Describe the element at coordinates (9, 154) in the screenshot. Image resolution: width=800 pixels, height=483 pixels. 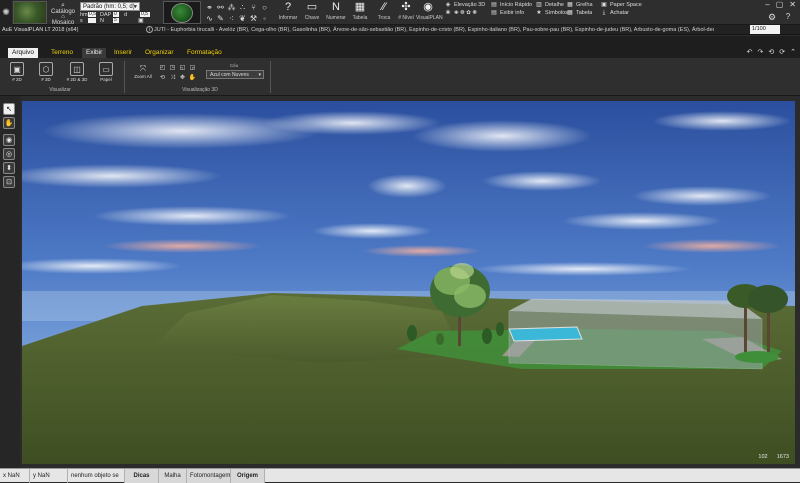
I see `camera-tool: ◎` at that location.